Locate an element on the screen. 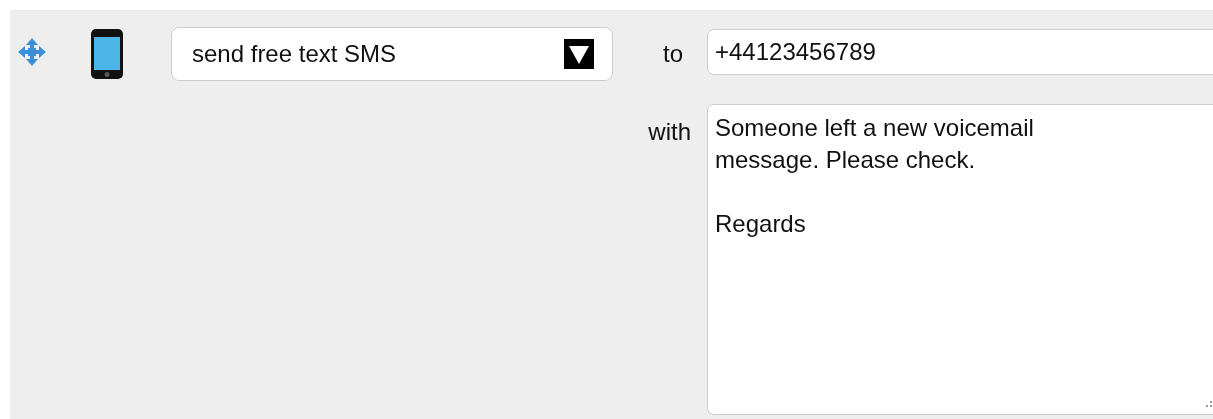  to-label: to is located at coordinates (673, 54).